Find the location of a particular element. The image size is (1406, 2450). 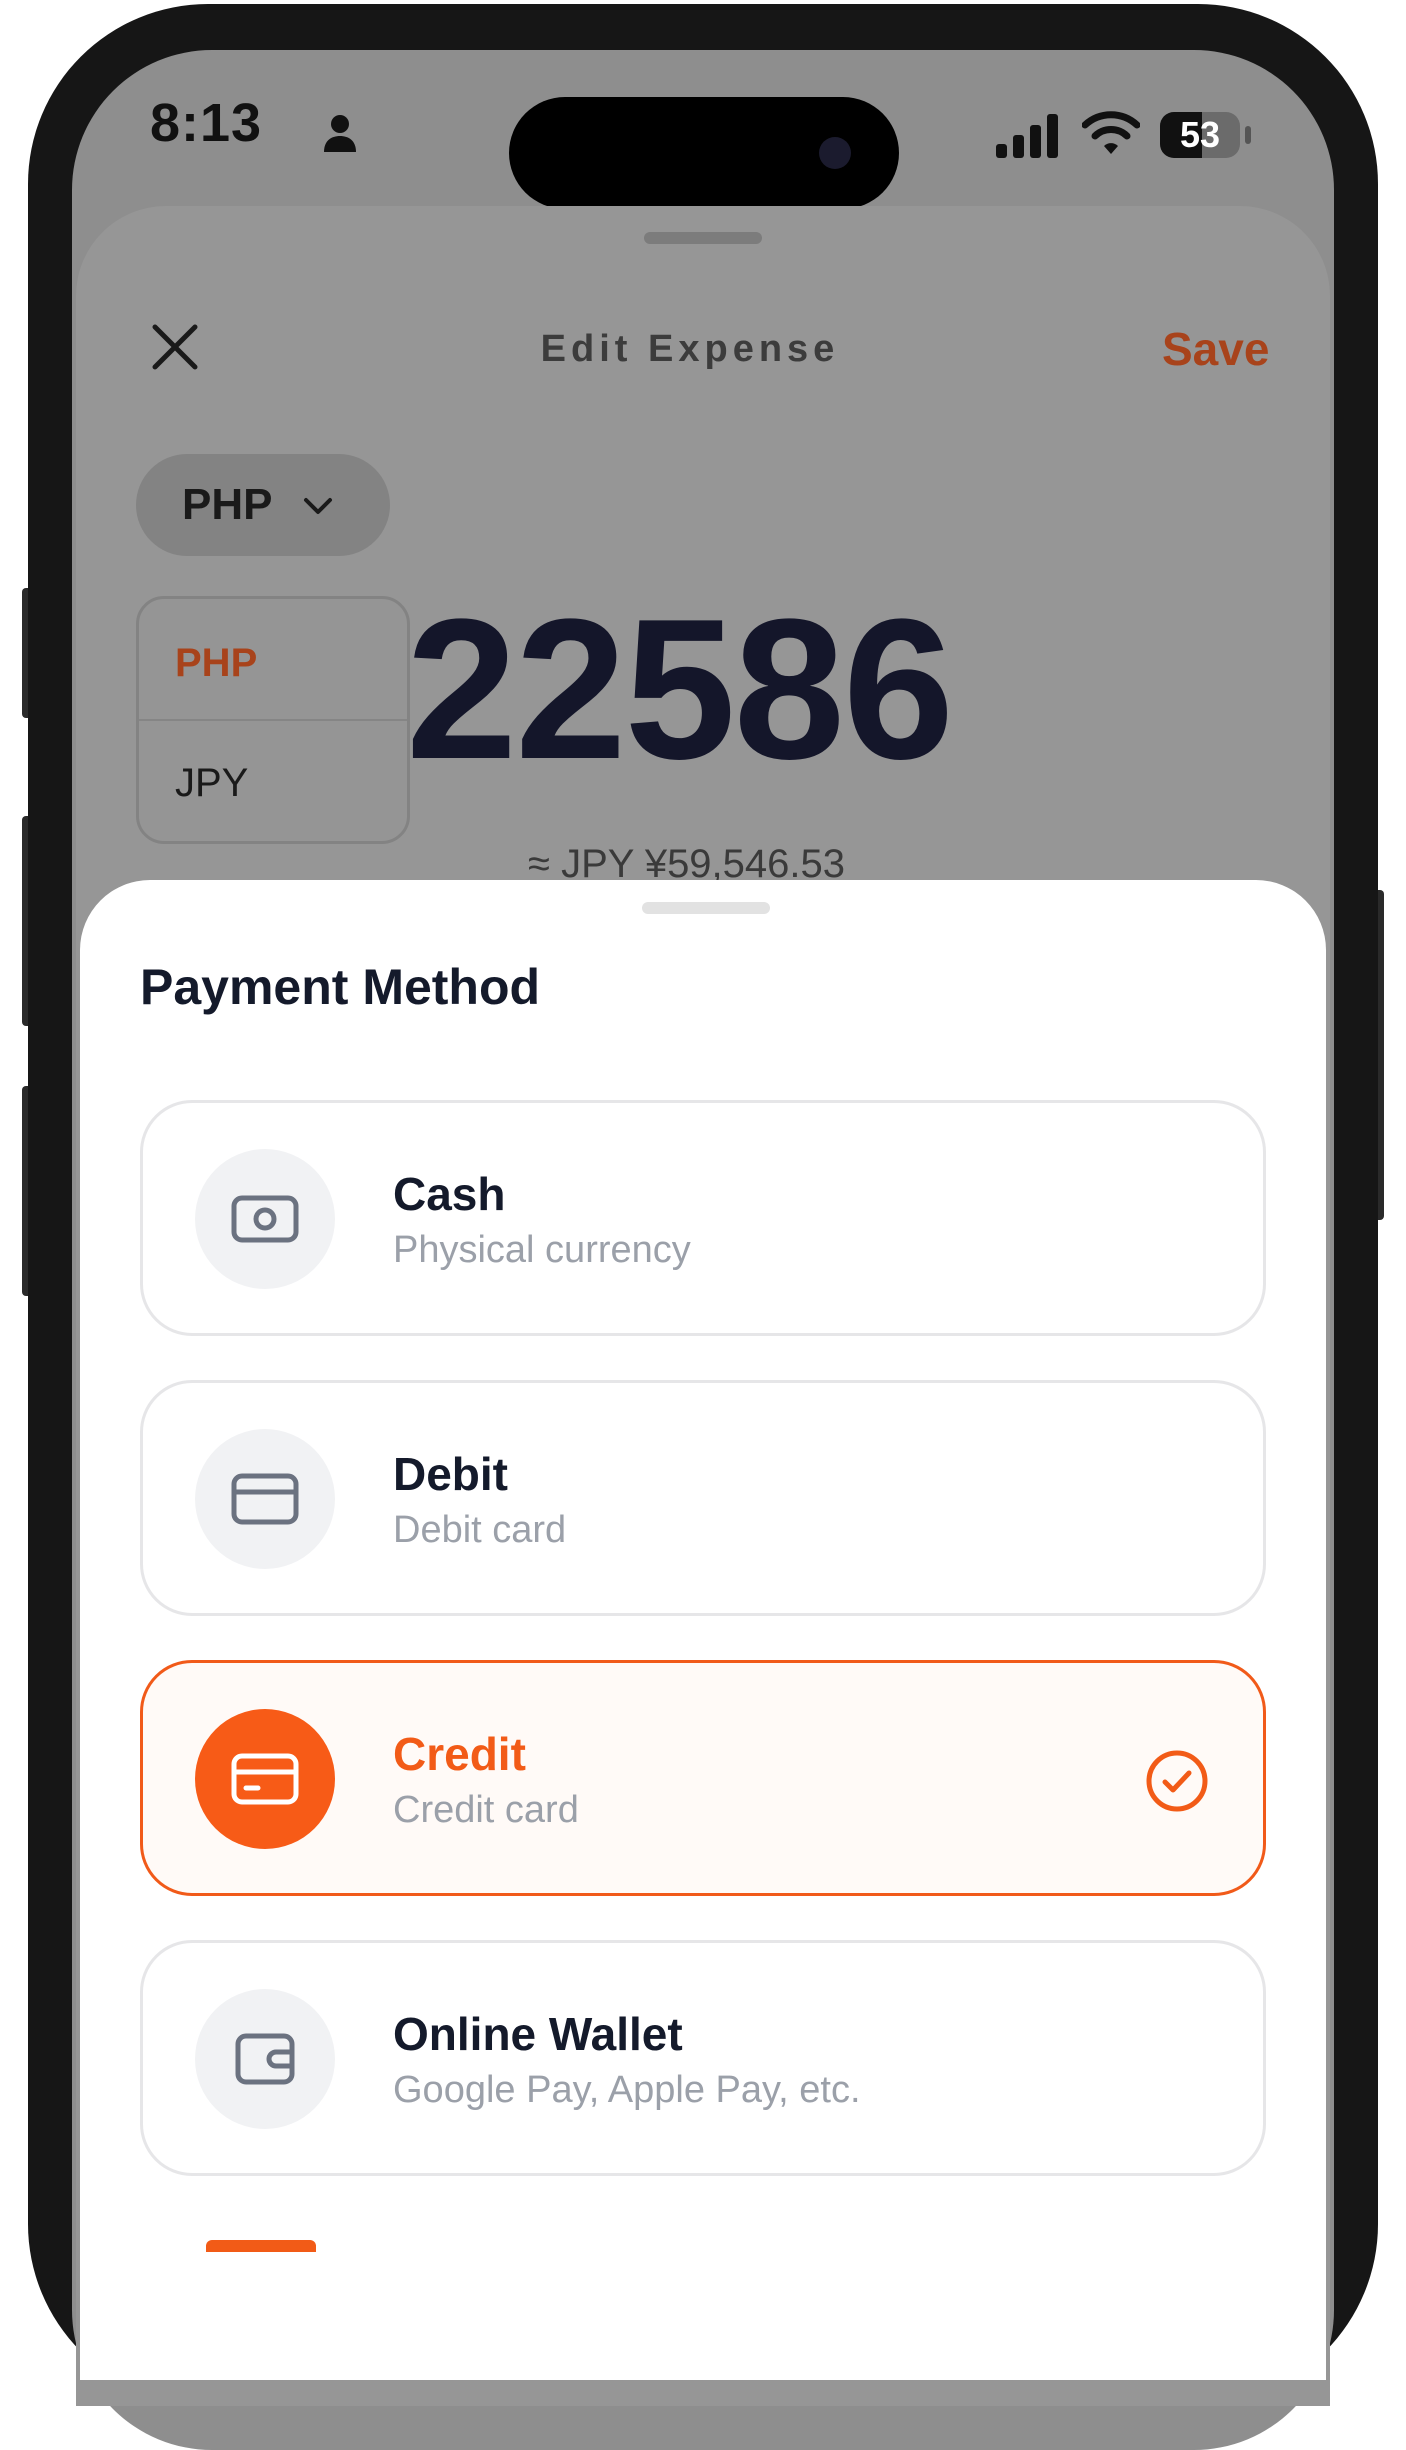

currency-selector-label: PHP is located at coordinates (227, 504).